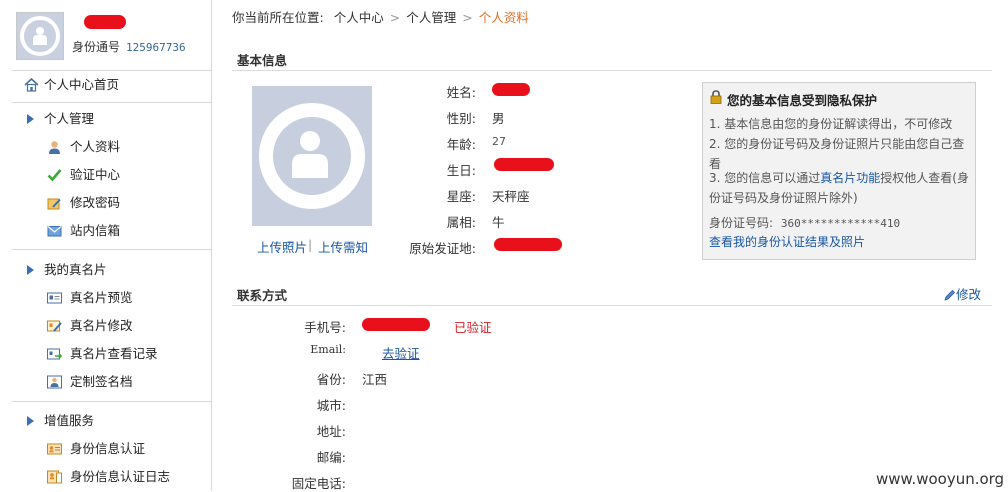 The image size is (1008, 492). Describe the element at coordinates (765, 178) in the screenshot. I see `privacy-line-text: 3. 您的信息可以通过` at that location.